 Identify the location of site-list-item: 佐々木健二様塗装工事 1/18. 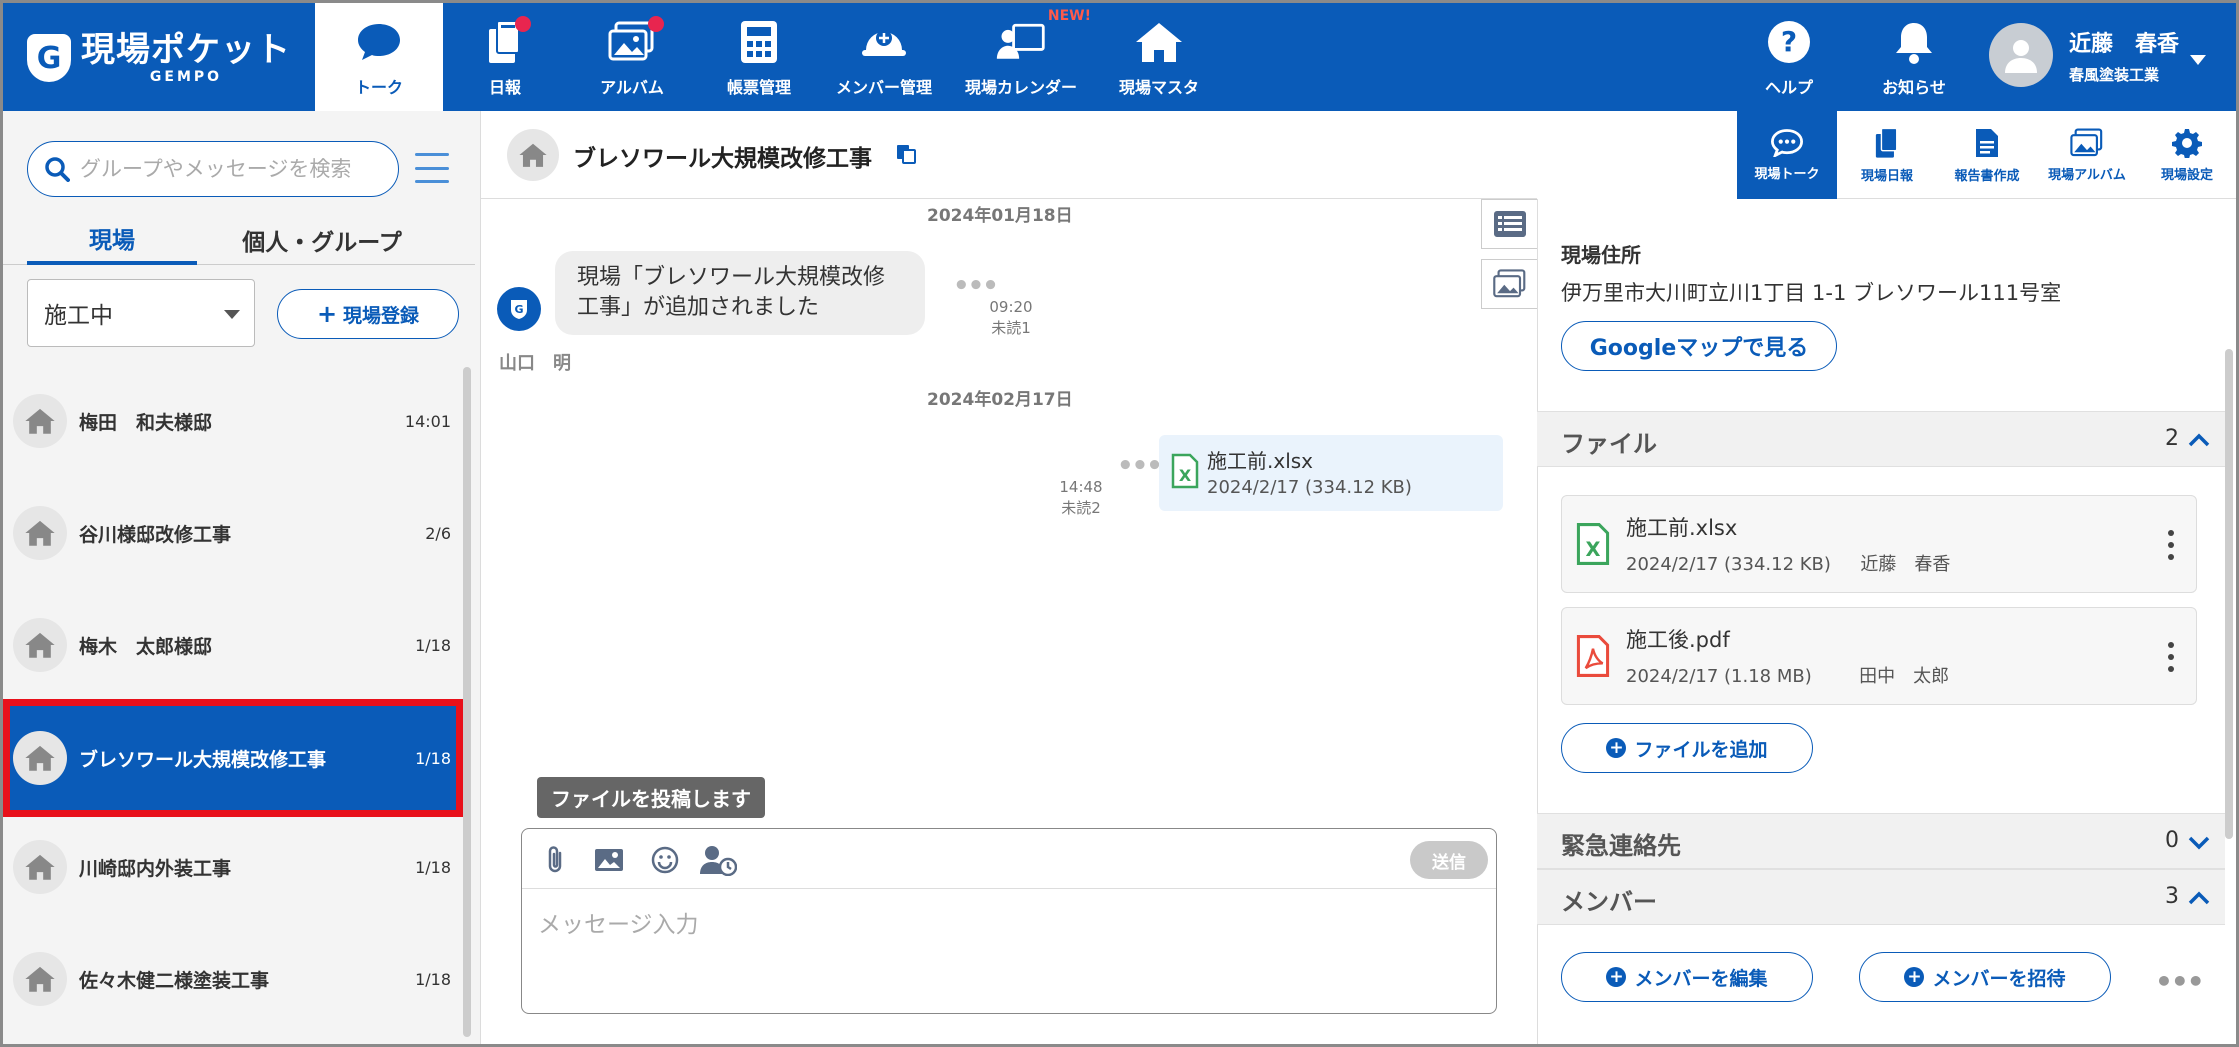
(233, 979).